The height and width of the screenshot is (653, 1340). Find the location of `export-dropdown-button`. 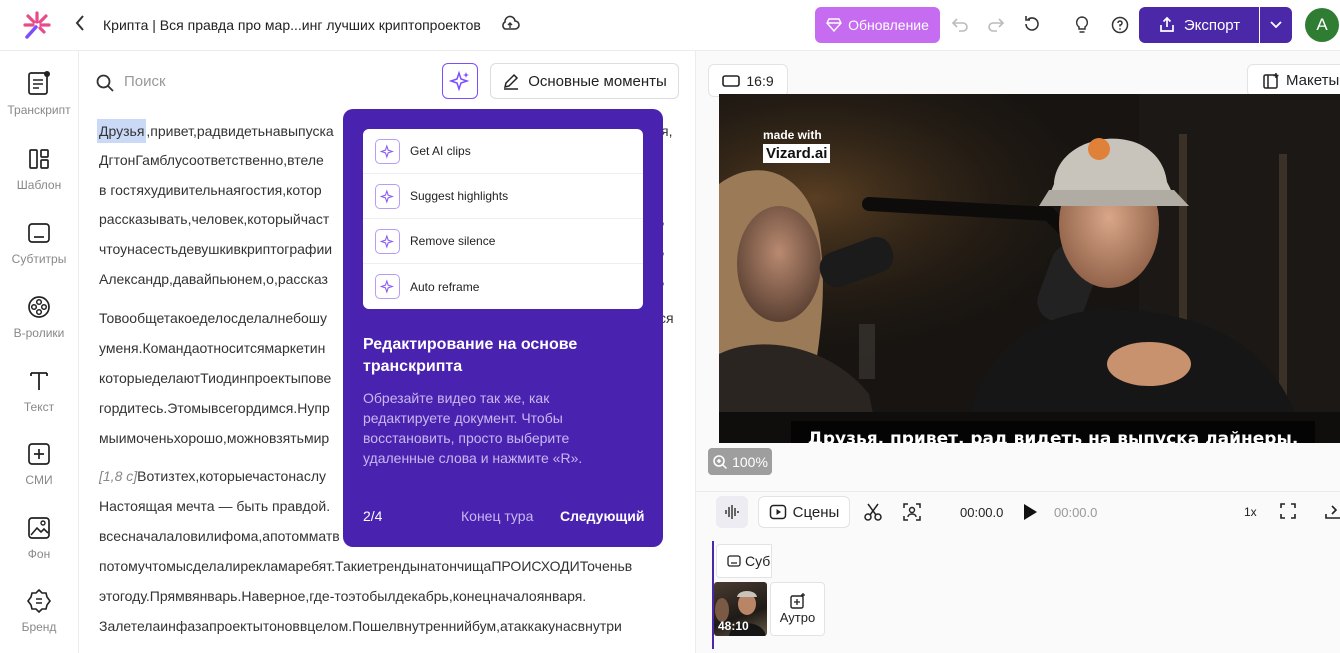

export-dropdown-button is located at coordinates (1276, 25).